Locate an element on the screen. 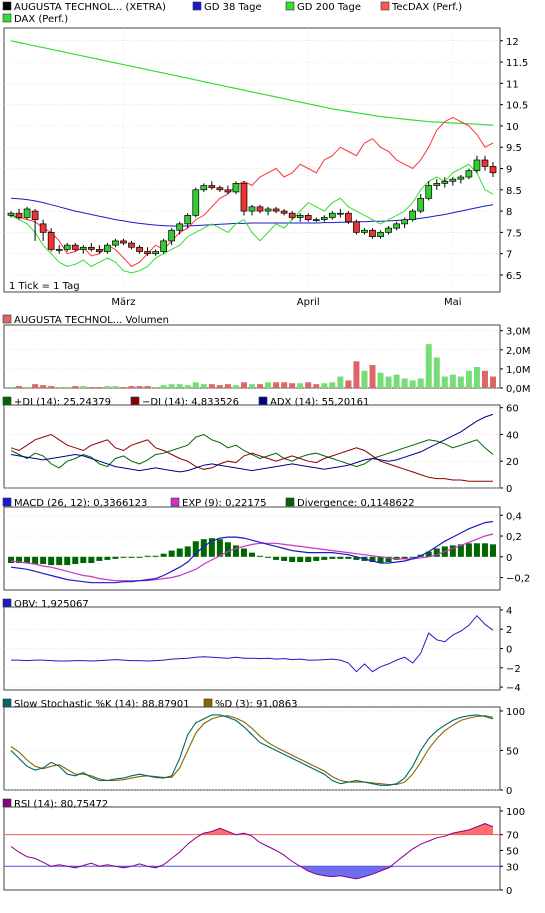  y-tick-label: 4 is located at coordinates (509, 611).